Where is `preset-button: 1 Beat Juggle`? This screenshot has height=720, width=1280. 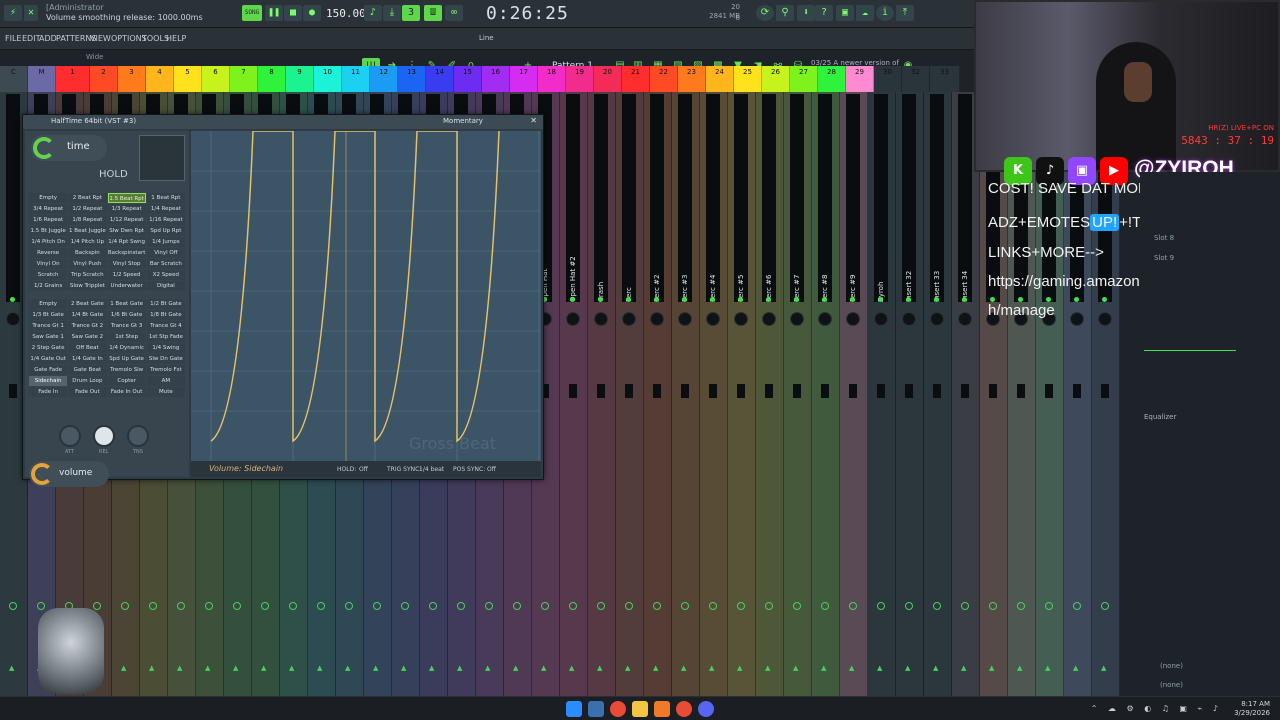
preset-button: 1 Beat Juggle is located at coordinates (87, 231).